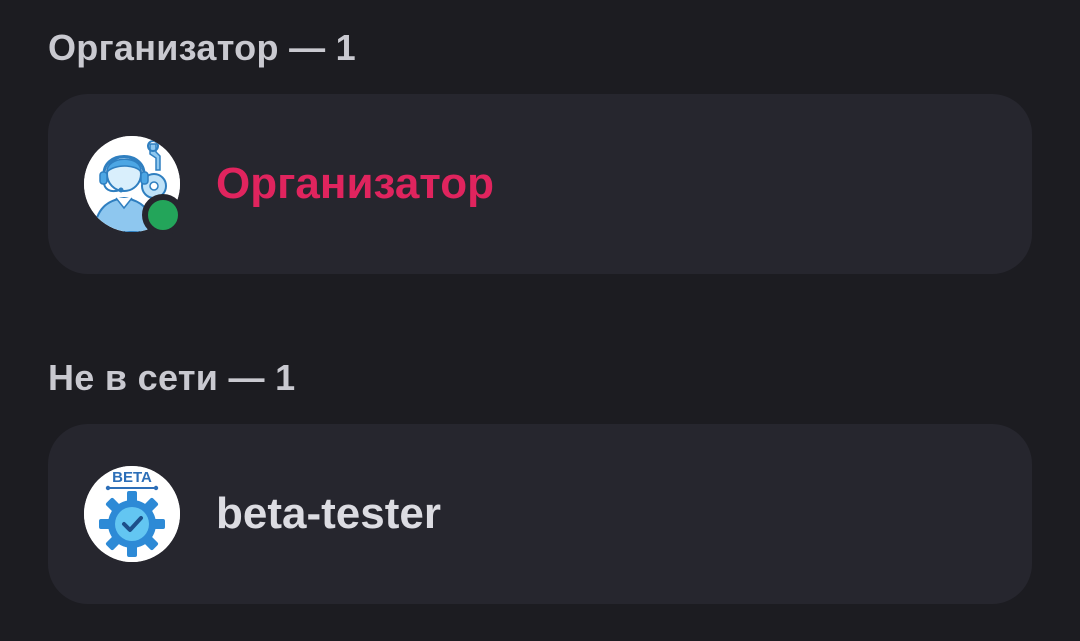 This screenshot has height=641, width=1080. I want to click on member-name: beta-tester, so click(328, 513).